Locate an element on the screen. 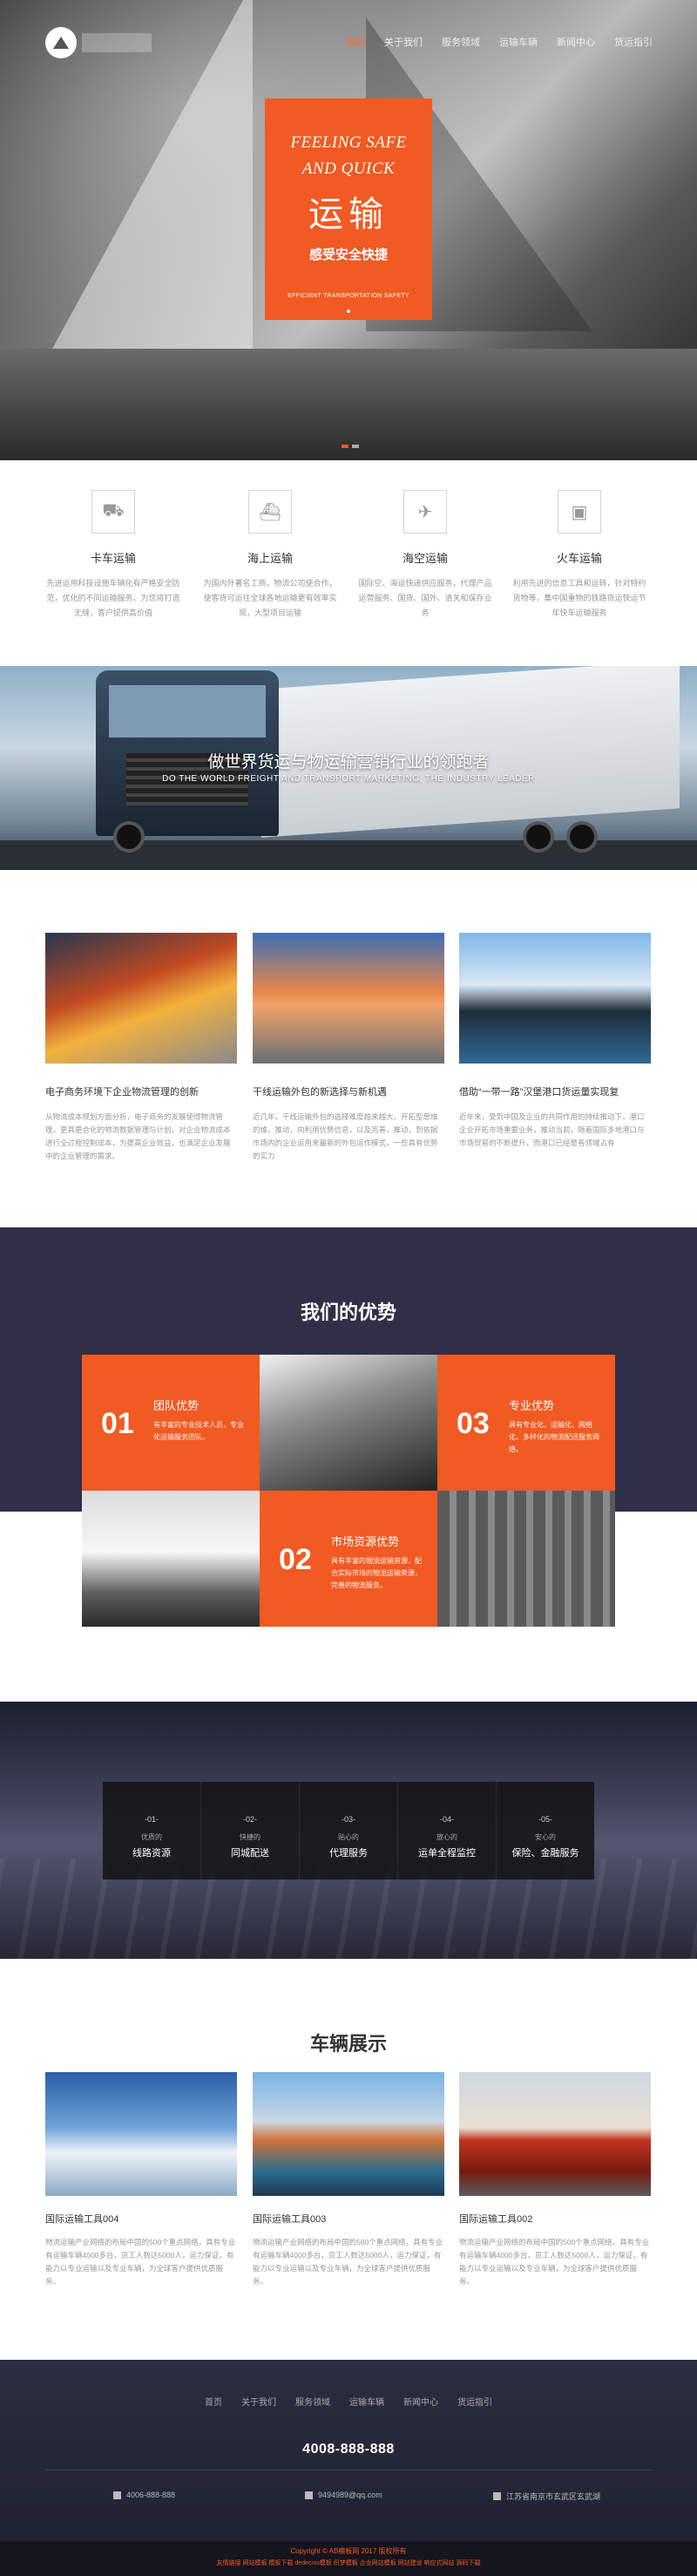 This screenshot has height=2576, width=697. step-adjective: 放心的 is located at coordinates (446, 1837).